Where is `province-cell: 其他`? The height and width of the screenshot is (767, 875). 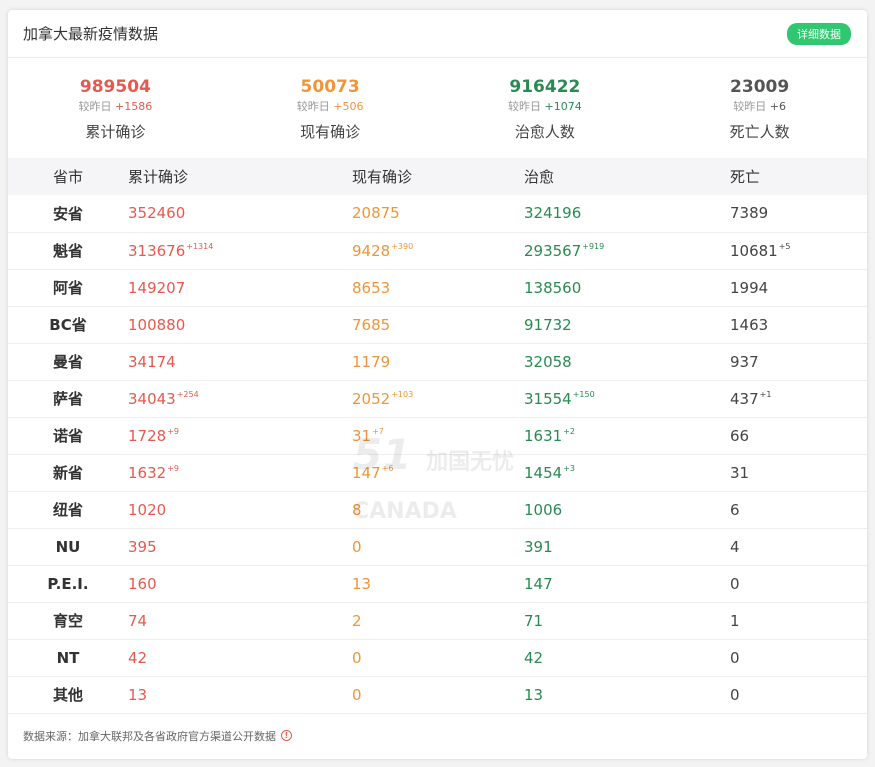 province-cell: 其他 is located at coordinates (67, 695).